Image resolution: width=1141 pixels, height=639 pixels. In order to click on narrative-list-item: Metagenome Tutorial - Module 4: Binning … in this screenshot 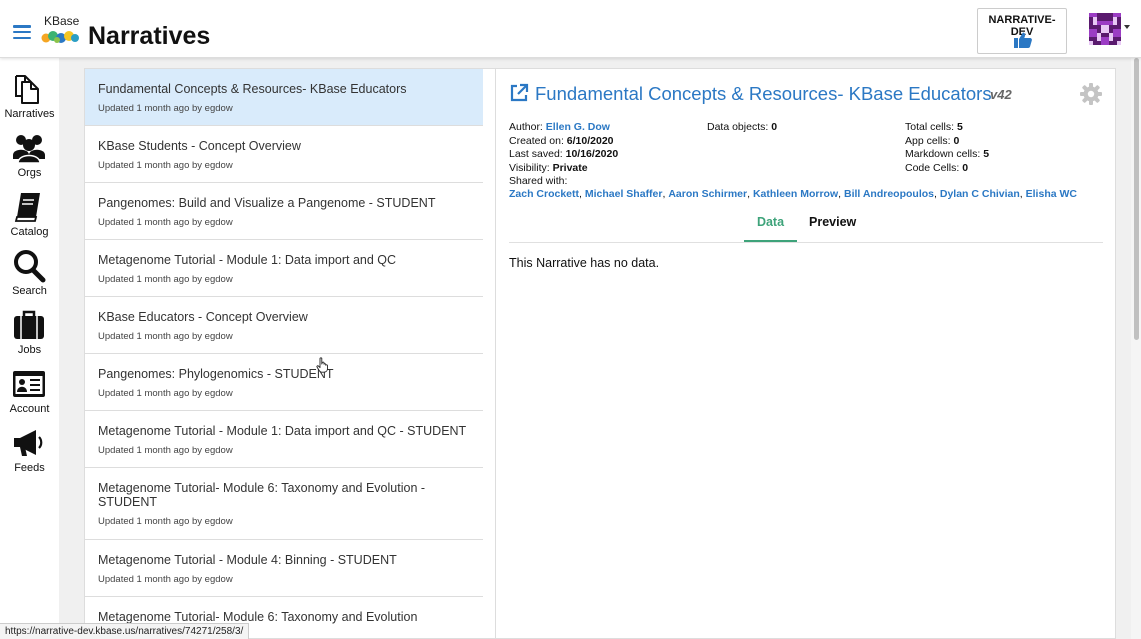, I will do `click(284, 568)`.